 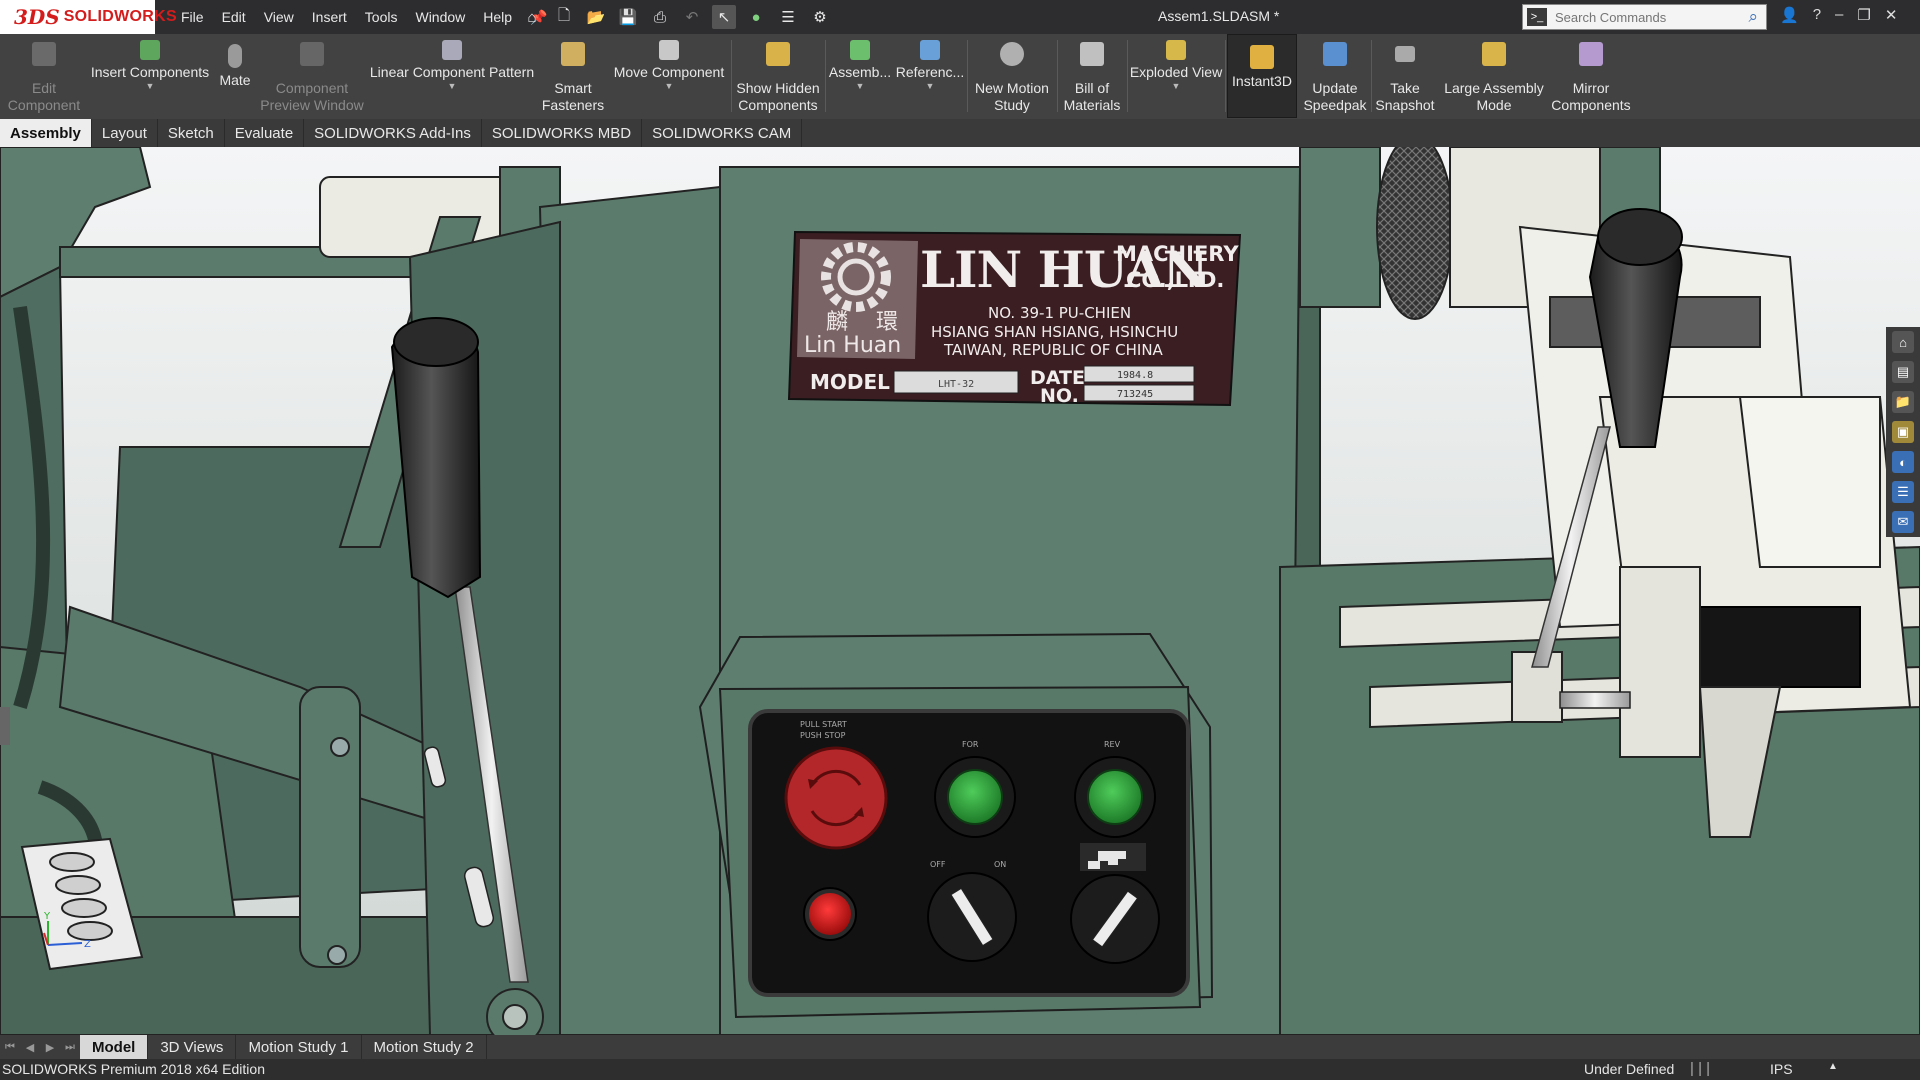 What do you see at coordinates (1494, 54) in the screenshot?
I see `large-assembly-icon` at bounding box center [1494, 54].